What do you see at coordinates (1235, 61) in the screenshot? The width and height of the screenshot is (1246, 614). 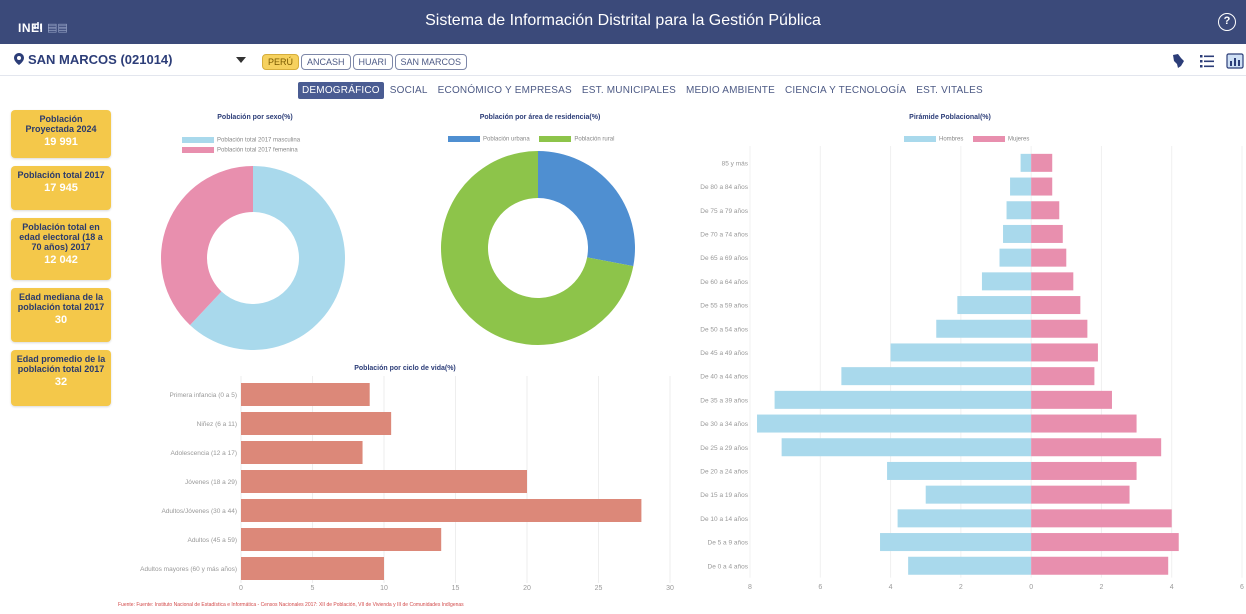 I see `dashboard-icon` at bounding box center [1235, 61].